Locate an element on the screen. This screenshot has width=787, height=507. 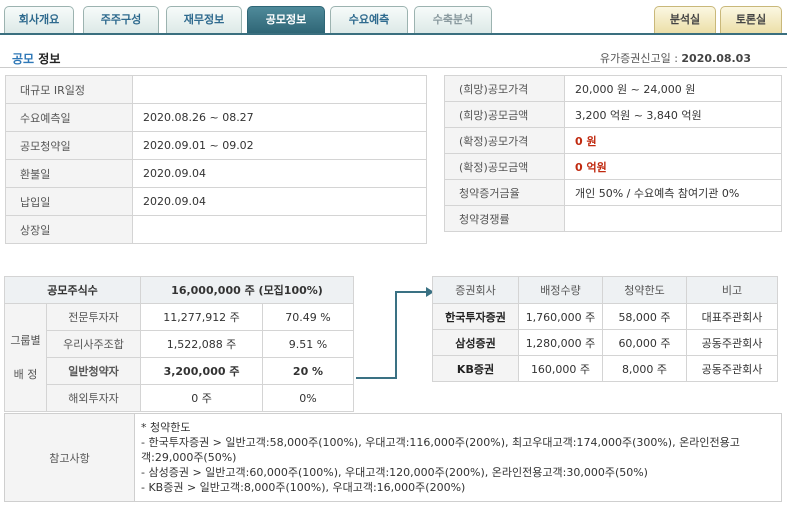
schedule-label: 대규모 IR일정 is located at coordinates (69, 89).